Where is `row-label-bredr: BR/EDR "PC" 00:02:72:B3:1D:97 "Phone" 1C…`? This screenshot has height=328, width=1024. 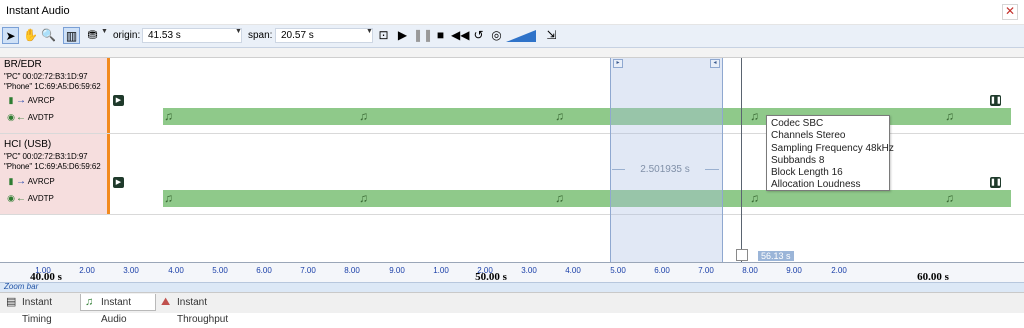 row-label-bredr: BR/EDR "PC" 00:02:72:B3:1D:97 "Phone" 1C… is located at coordinates (55, 95).